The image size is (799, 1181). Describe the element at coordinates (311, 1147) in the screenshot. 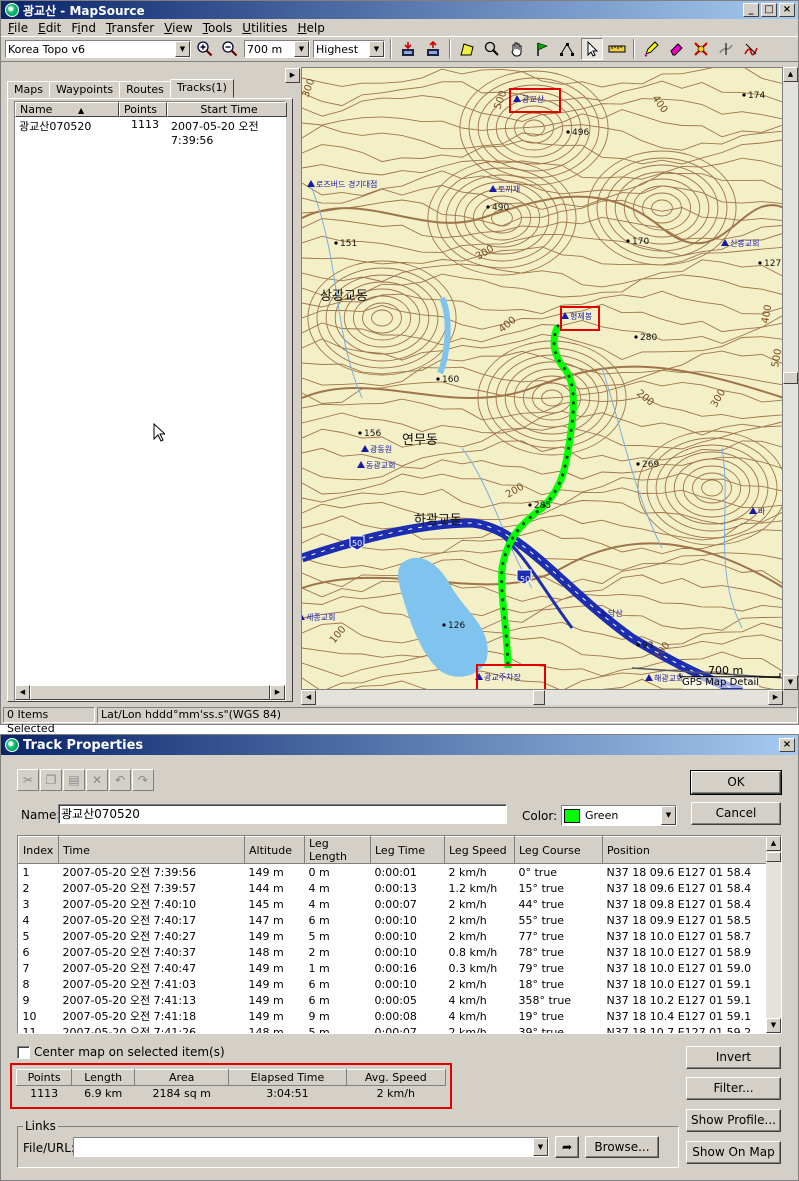

I see `file-url-select: ▼` at that location.